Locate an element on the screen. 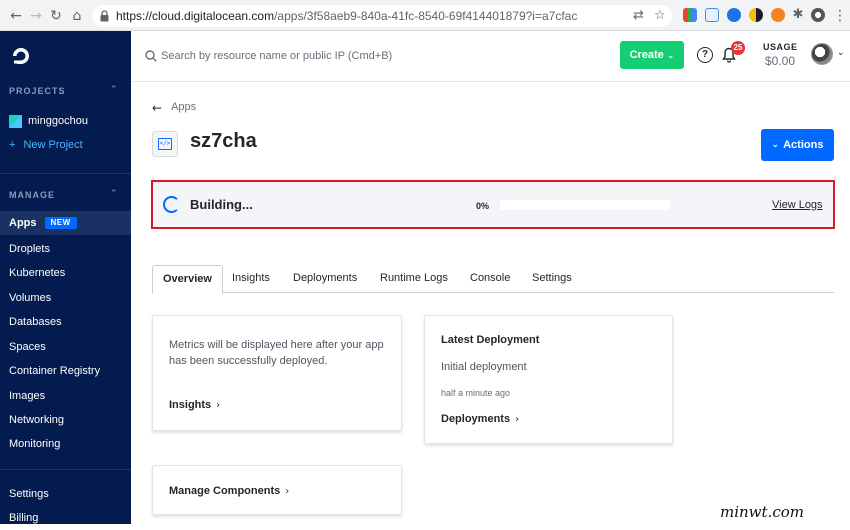  app-icon: </> is located at coordinates (165, 144).